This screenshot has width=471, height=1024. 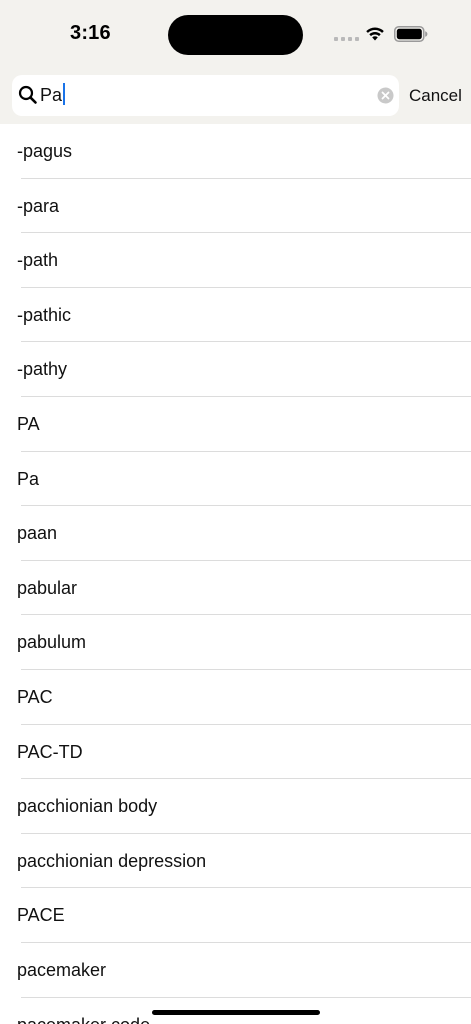 I want to click on result-item: Pa, so click(x=235, y=479).